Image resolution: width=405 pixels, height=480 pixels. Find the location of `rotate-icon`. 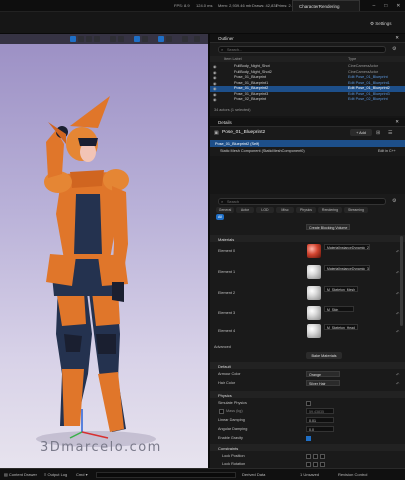

rotate-icon is located at coordinates (89, 39).